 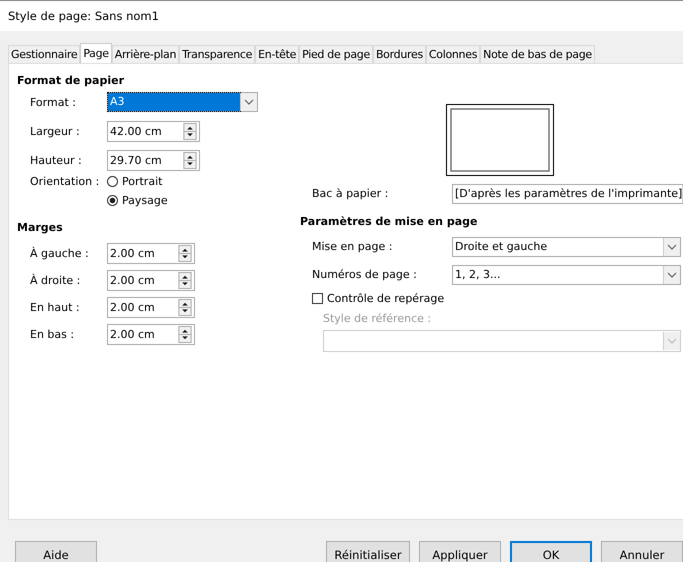 What do you see at coordinates (642, 551) in the screenshot?
I see `dialog-button: Annuler` at bounding box center [642, 551].